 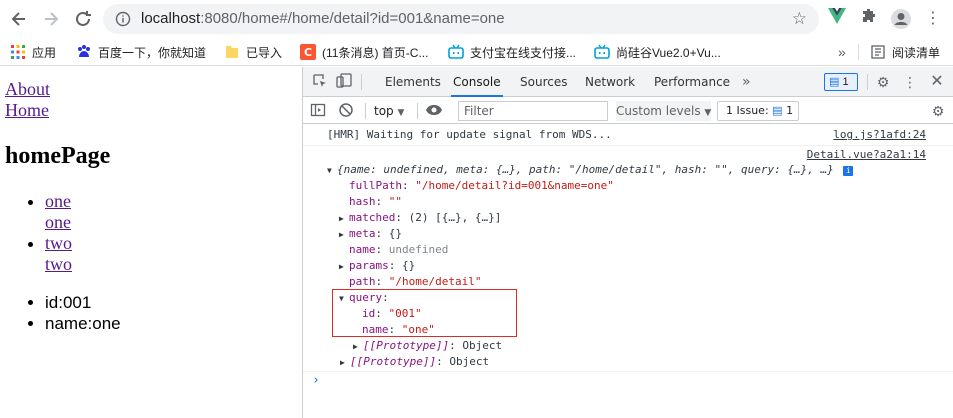 What do you see at coordinates (152, 52) in the screenshot?
I see `bookmark-label: 百度一下，你就知道` at bounding box center [152, 52].